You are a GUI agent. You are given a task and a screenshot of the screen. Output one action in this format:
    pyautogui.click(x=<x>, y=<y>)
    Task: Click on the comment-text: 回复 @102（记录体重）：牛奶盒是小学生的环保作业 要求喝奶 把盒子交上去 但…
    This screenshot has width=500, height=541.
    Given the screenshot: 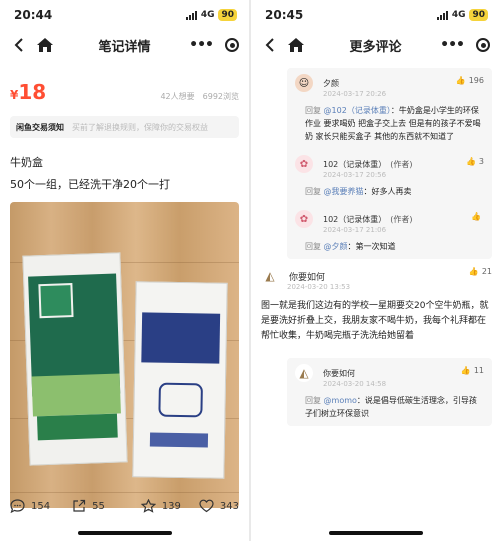 What is the action you would take?
    pyautogui.click(x=394, y=123)
    